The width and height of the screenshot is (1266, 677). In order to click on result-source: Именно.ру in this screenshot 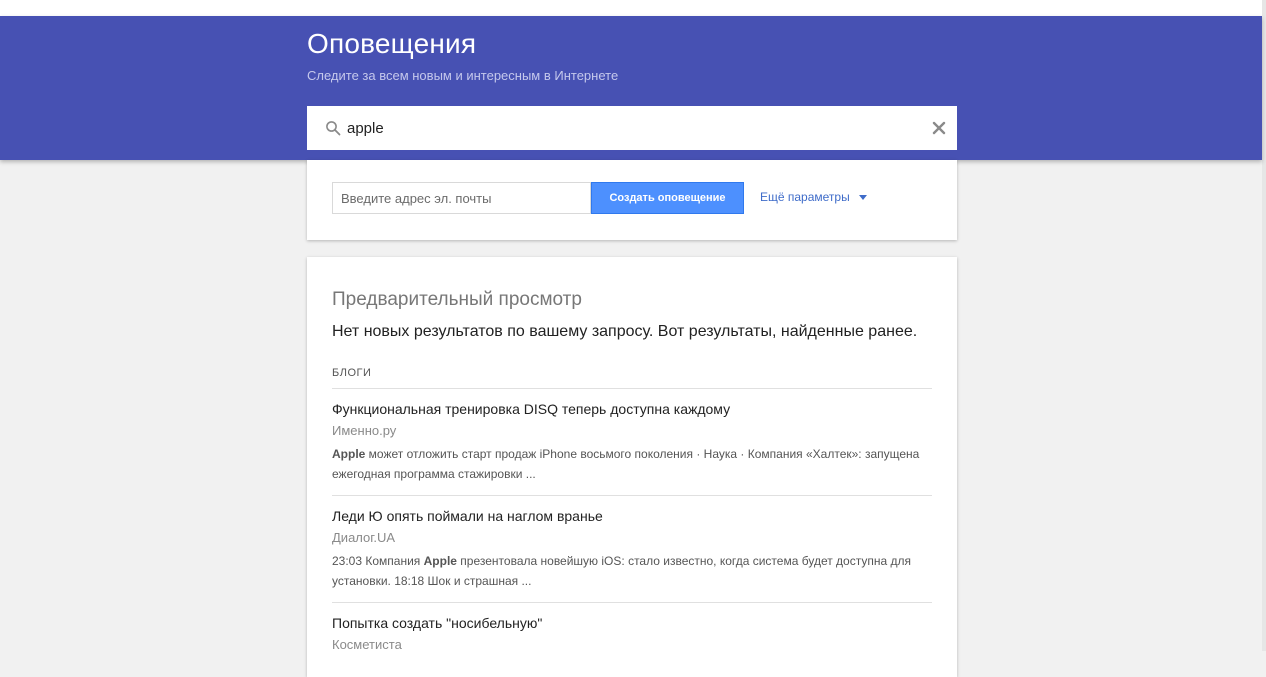, I will do `click(364, 430)`.